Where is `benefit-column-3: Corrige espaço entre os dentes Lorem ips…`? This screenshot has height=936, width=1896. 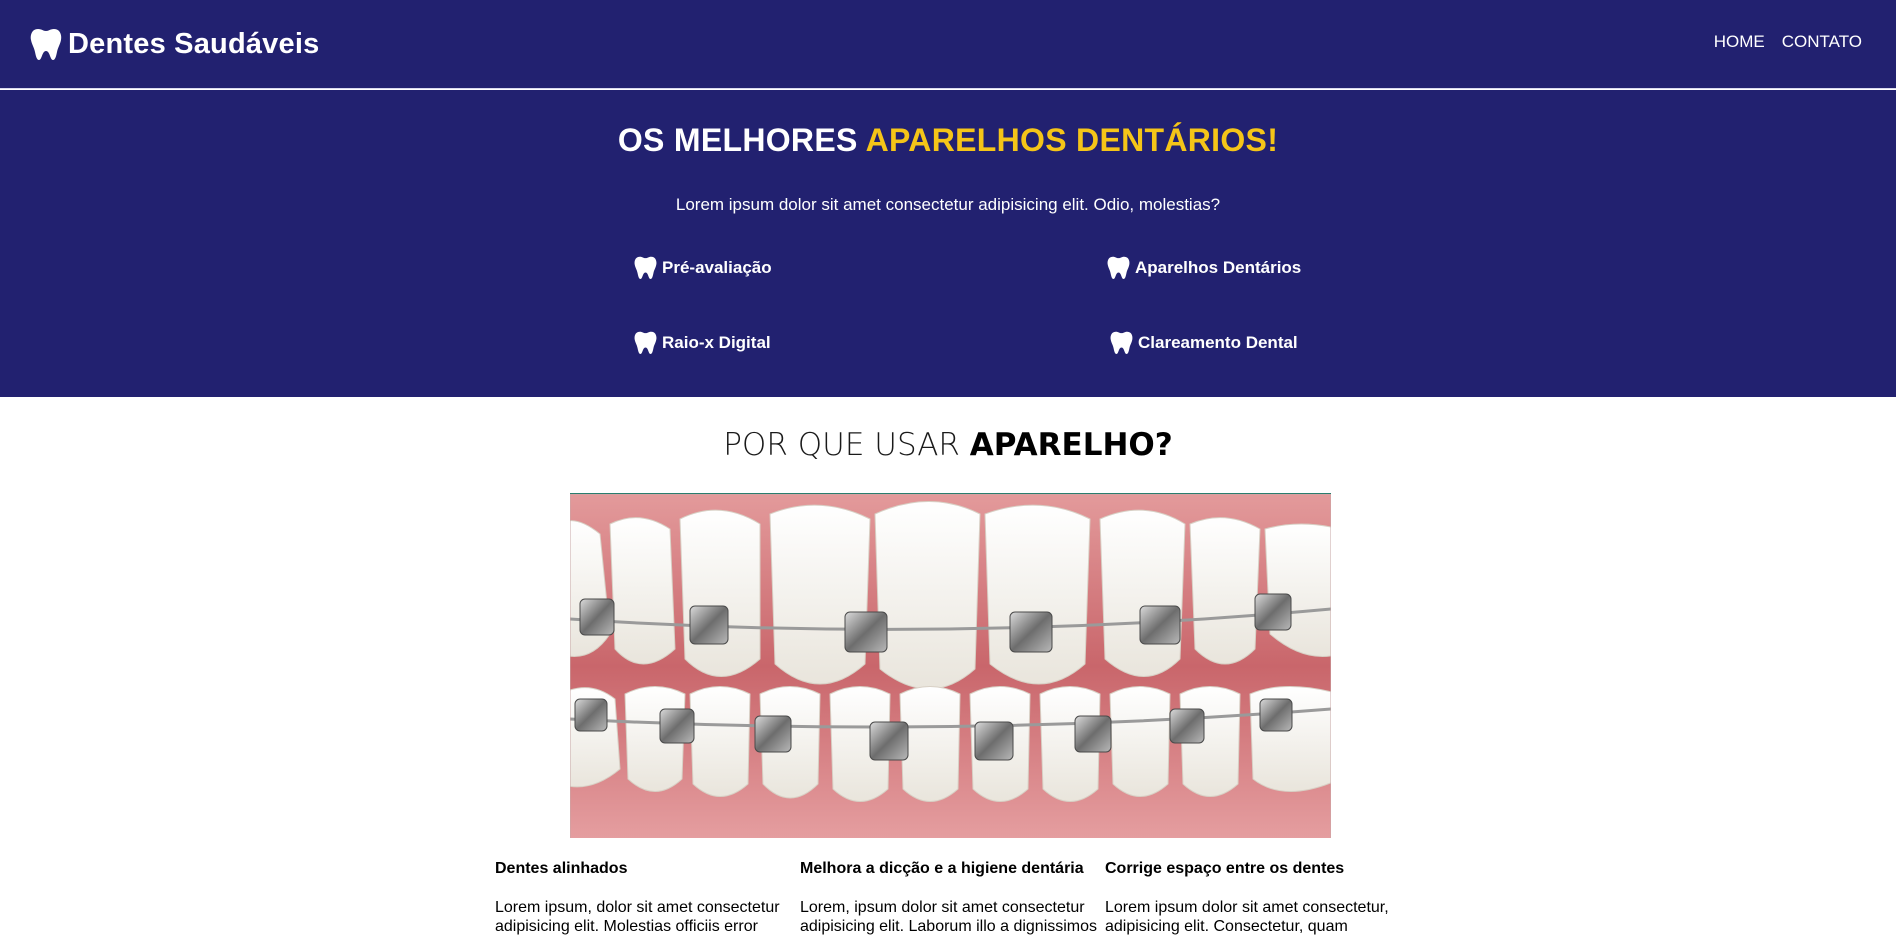 benefit-column-3: Corrige espaço entre os dentes Lorem ips… is located at coordinates (1255, 898).